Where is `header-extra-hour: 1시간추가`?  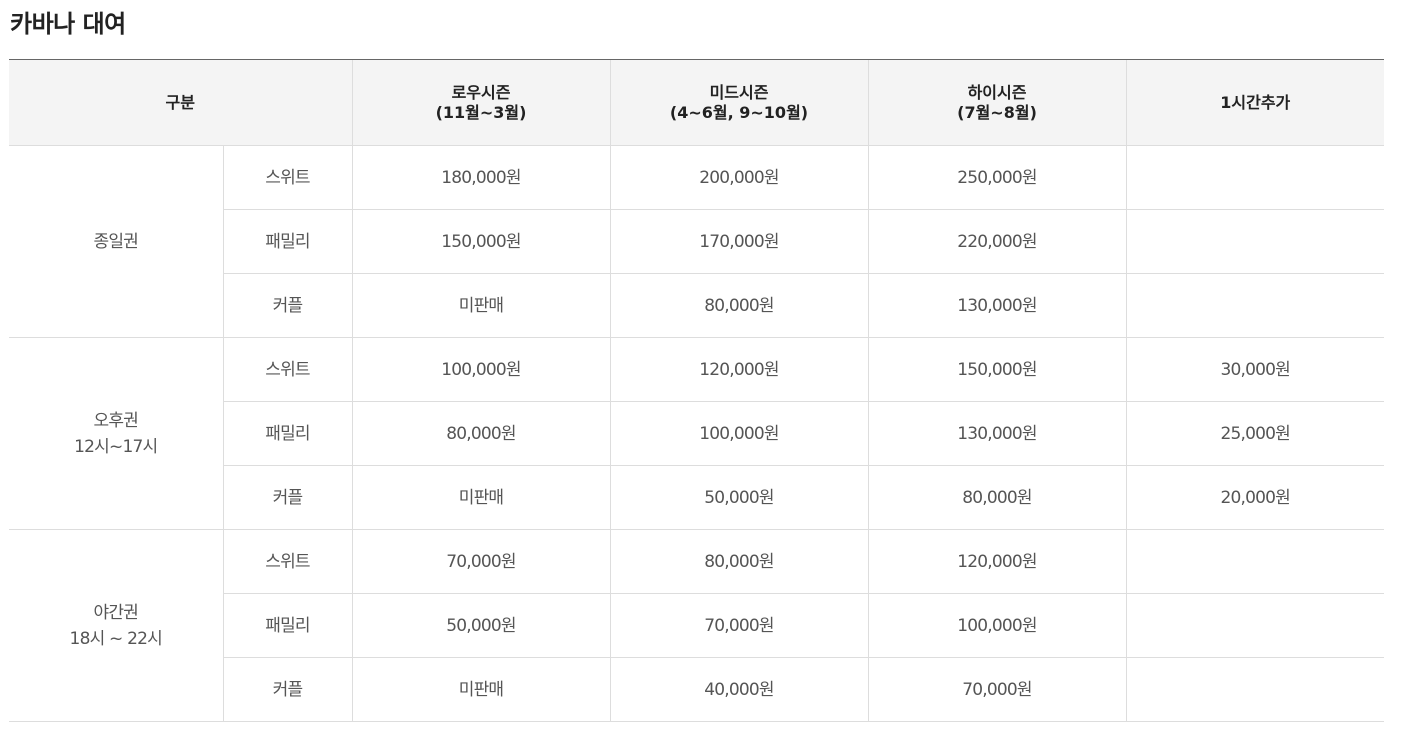
header-extra-hour: 1시간추가 is located at coordinates (1255, 102).